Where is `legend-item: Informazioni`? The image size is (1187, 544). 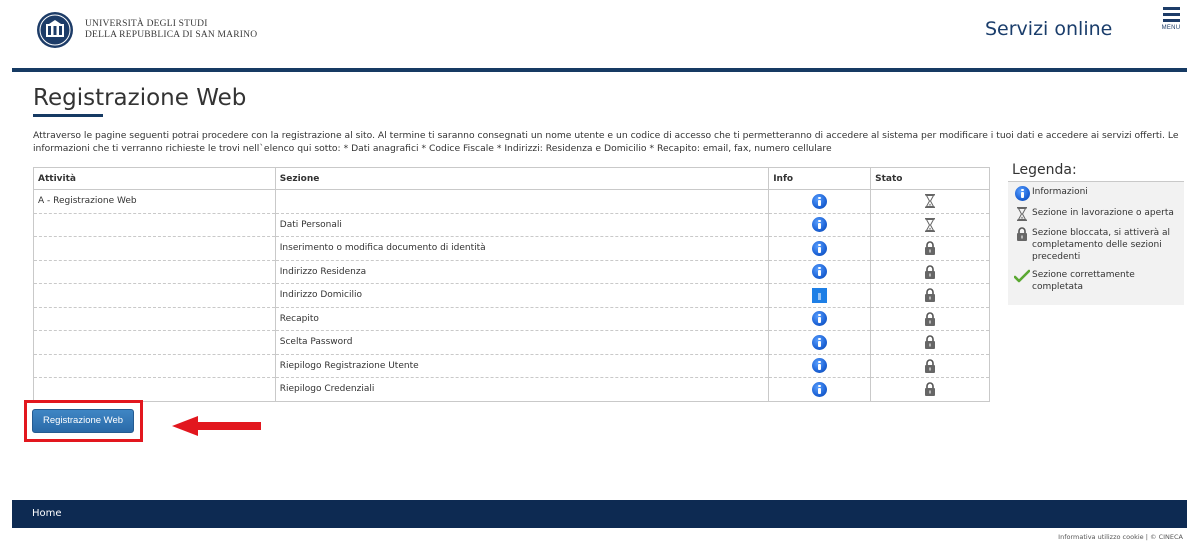 legend-item: Informazioni is located at coordinates (1096, 193).